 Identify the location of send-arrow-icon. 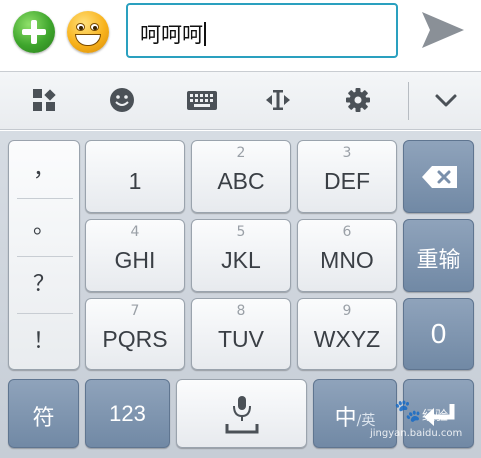
(443, 30).